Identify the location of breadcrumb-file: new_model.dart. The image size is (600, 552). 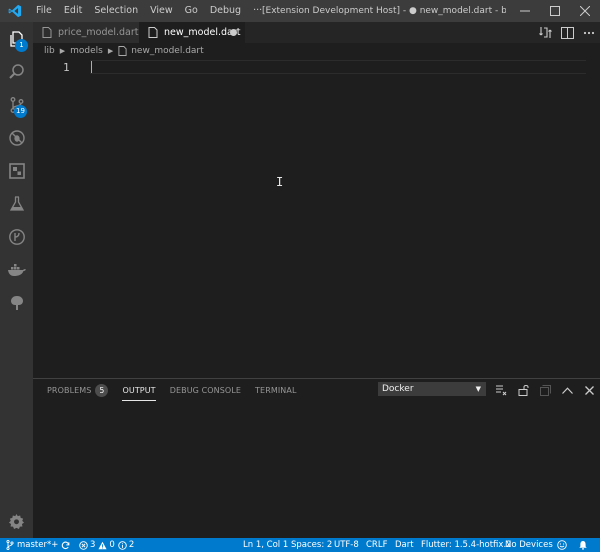
(167, 51).